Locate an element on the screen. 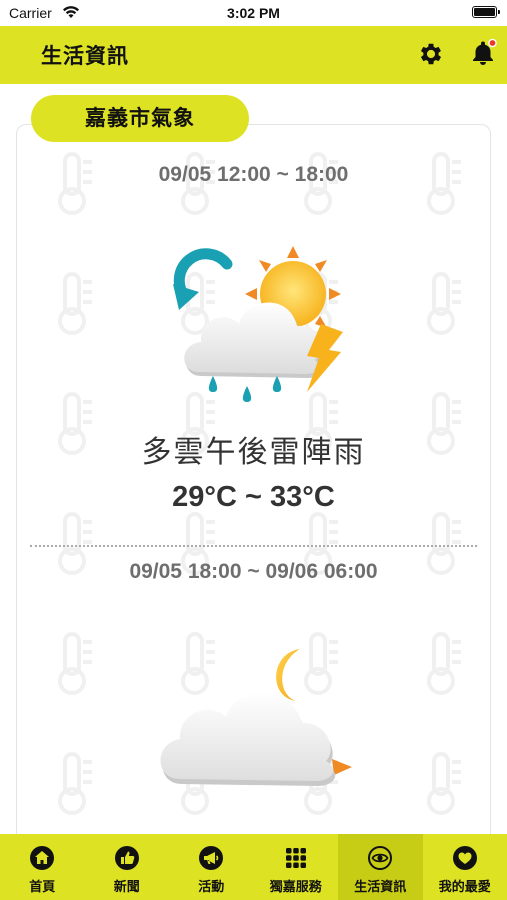  nav-label: 生活資訊 is located at coordinates (380, 887).